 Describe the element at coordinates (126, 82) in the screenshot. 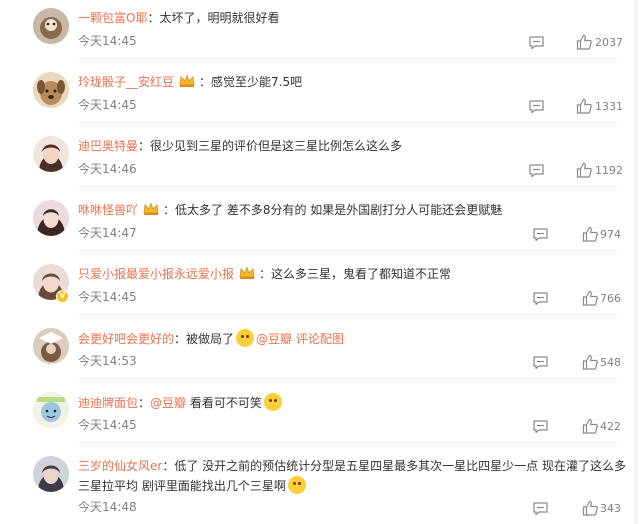

I see `username-link: 玲珑骰子__安红豆` at that location.